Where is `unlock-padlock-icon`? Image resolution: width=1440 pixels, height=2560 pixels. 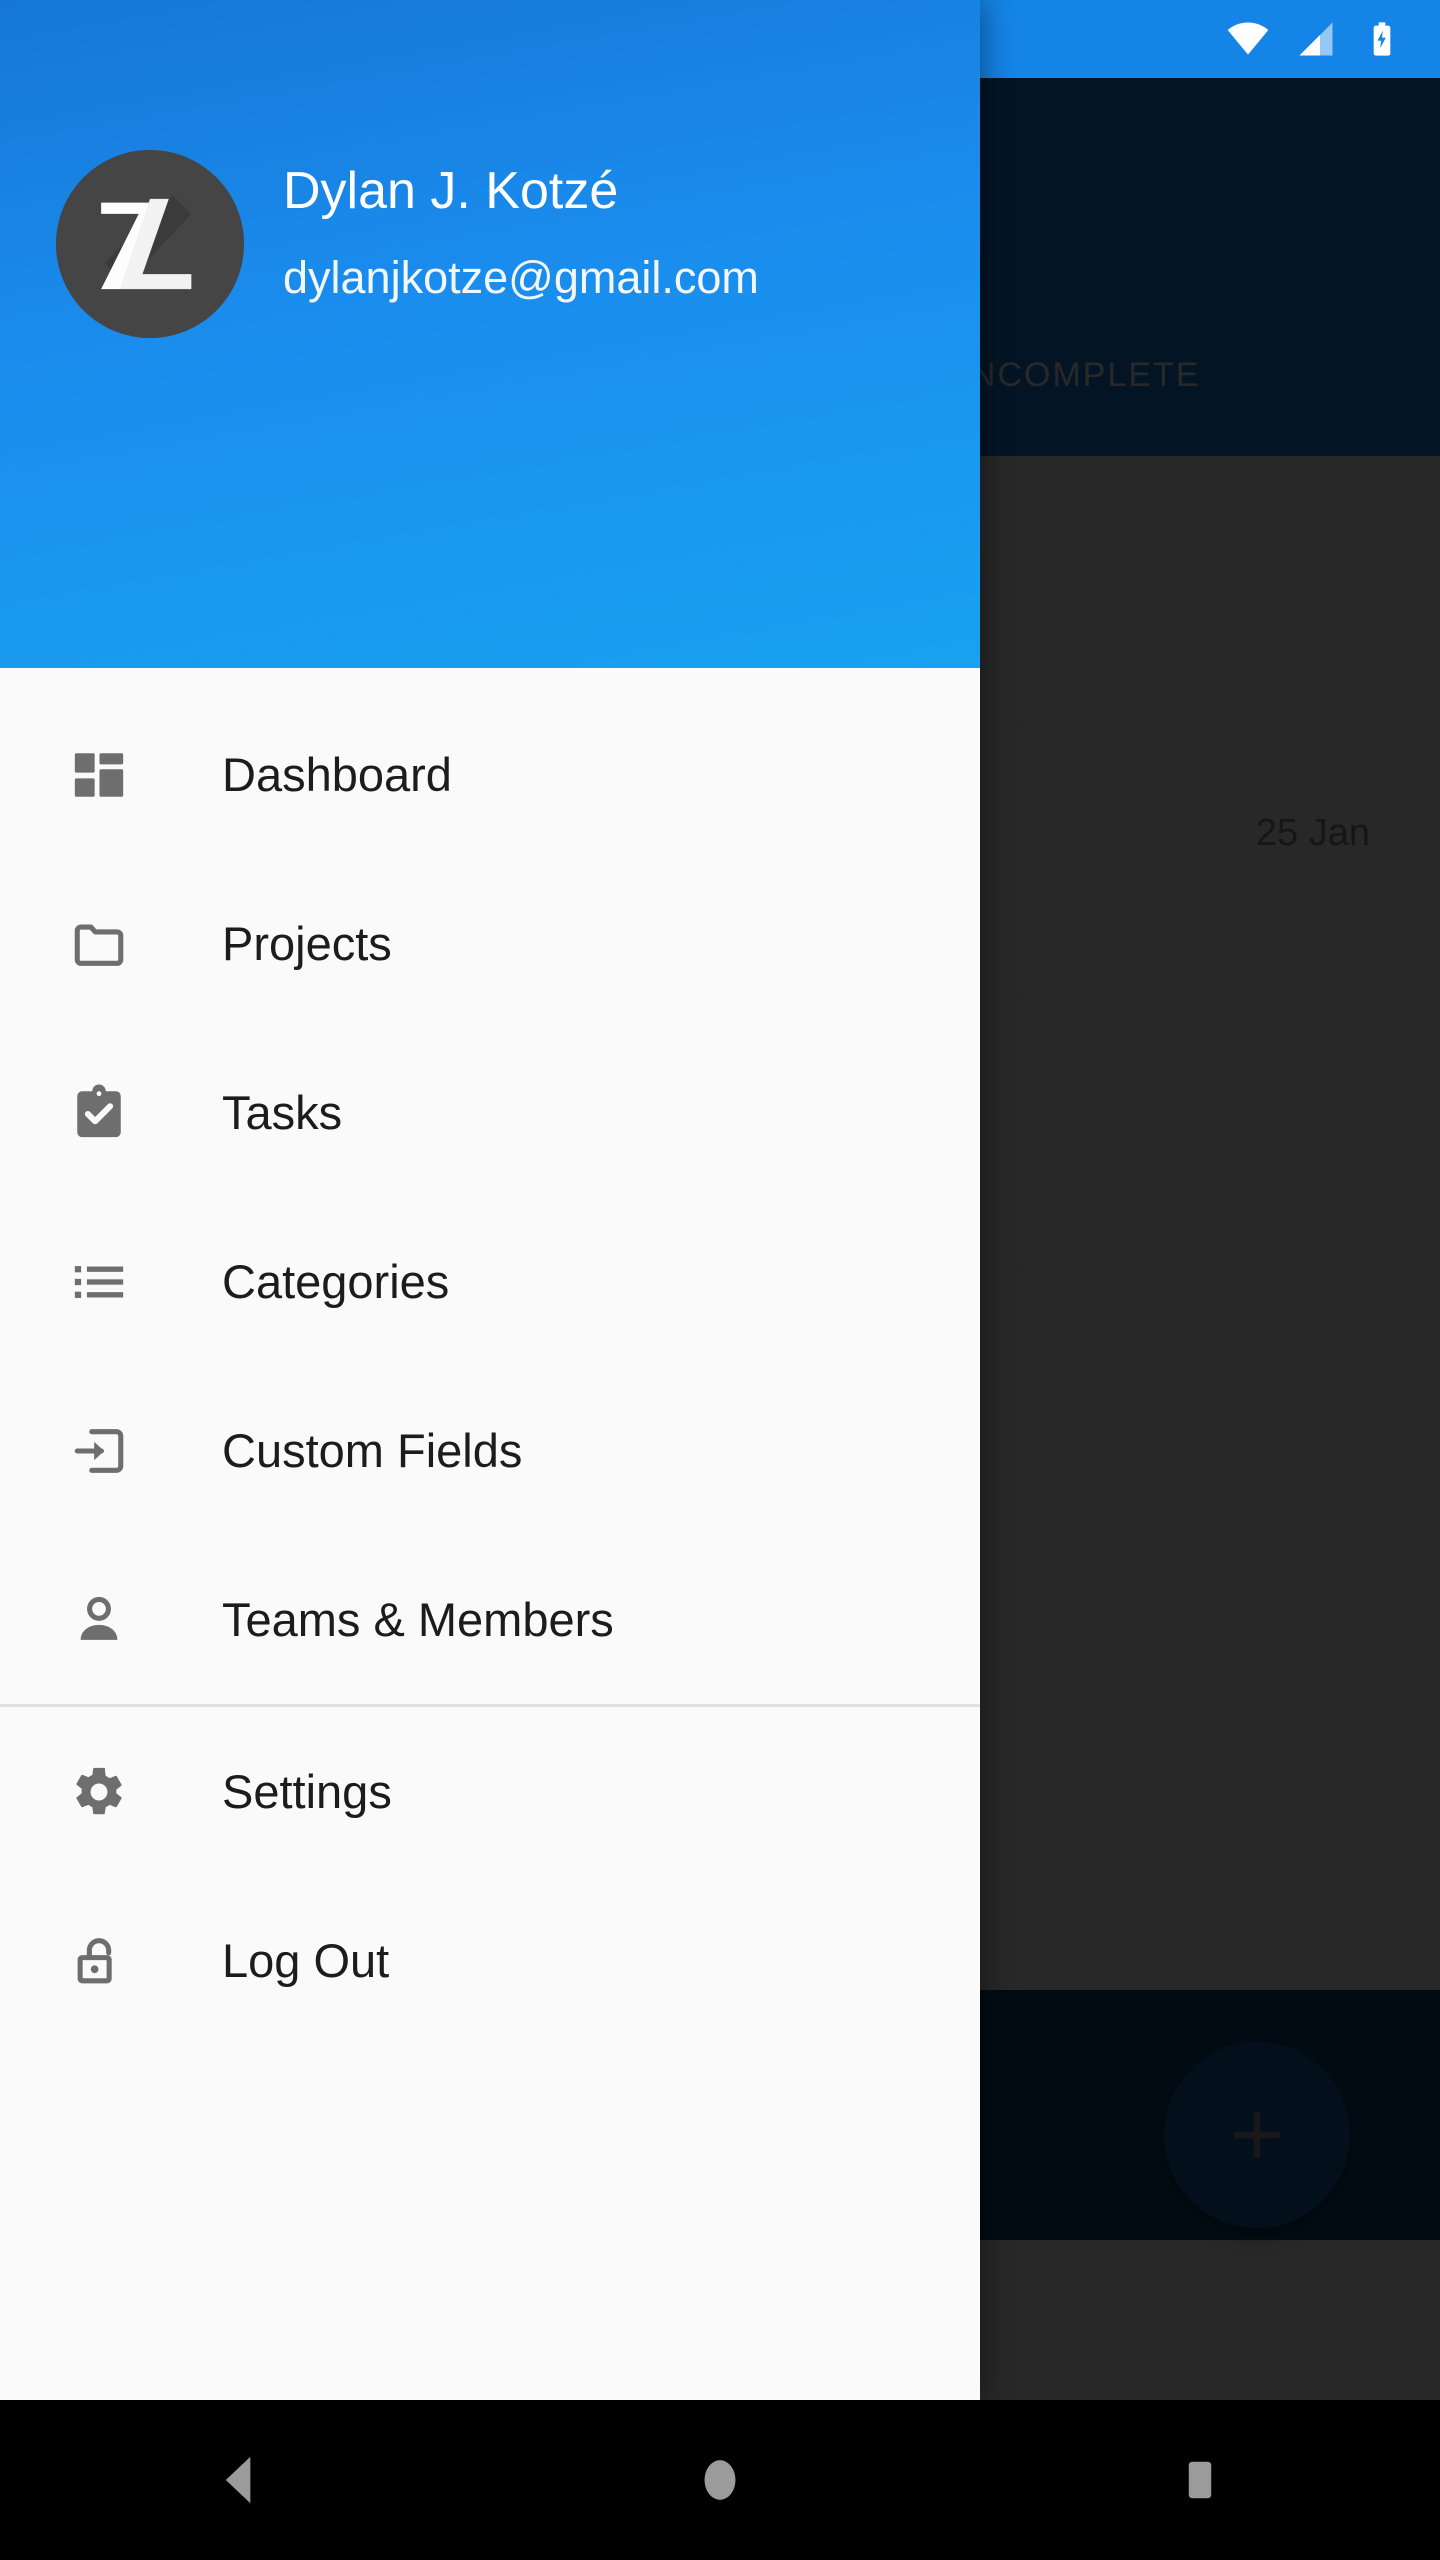
unlock-padlock-icon is located at coordinates (99, 1961).